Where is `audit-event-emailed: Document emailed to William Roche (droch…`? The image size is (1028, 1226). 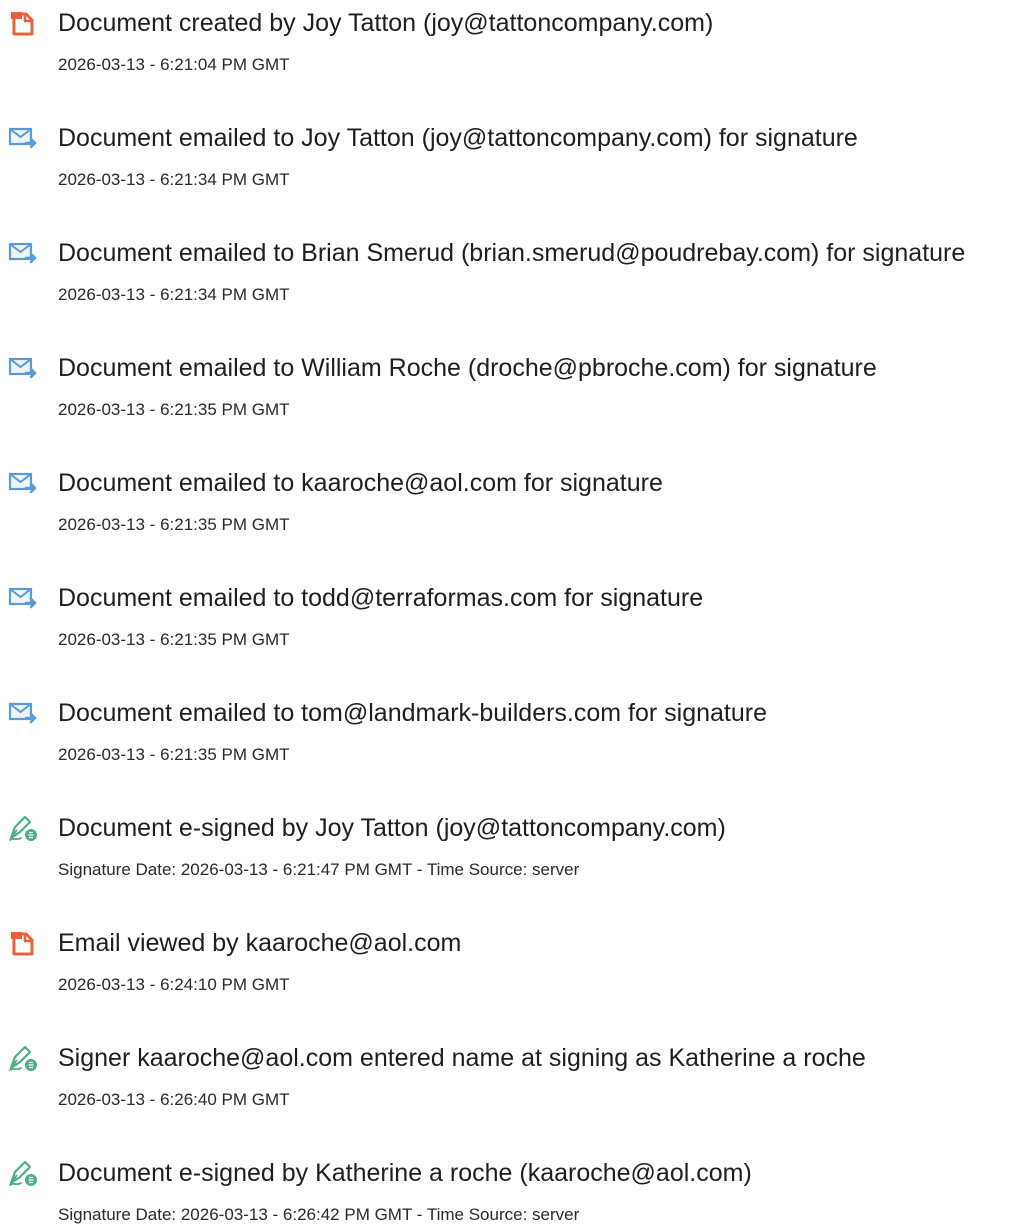 audit-event-emailed: Document emailed to William Roche (droch… is located at coordinates (514, 398).